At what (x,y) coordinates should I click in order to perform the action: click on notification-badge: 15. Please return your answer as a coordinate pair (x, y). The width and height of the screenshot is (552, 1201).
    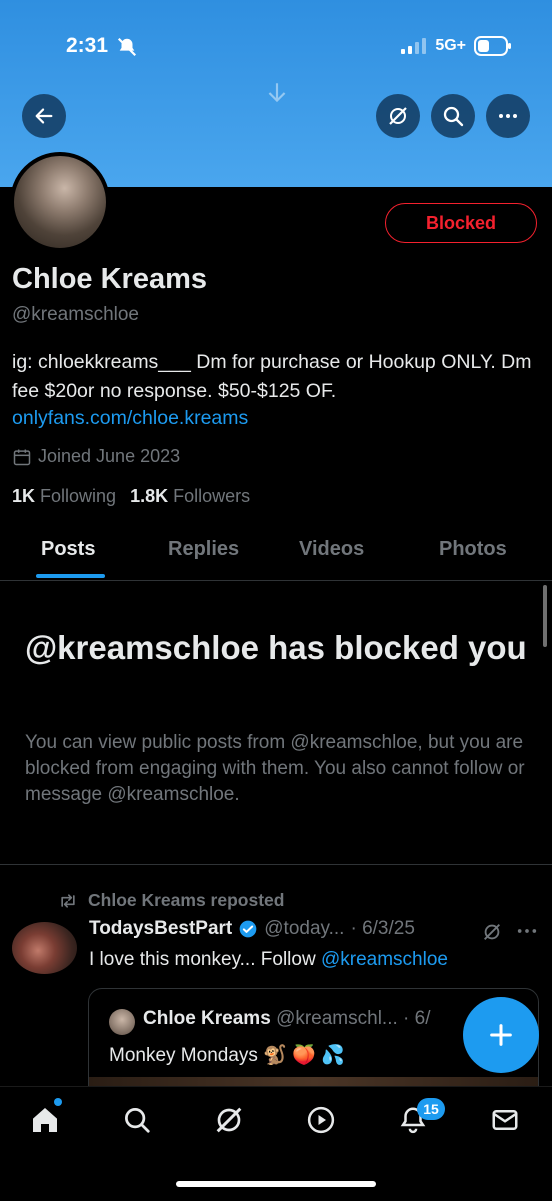
    Looking at the image, I should click on (431, 1109).